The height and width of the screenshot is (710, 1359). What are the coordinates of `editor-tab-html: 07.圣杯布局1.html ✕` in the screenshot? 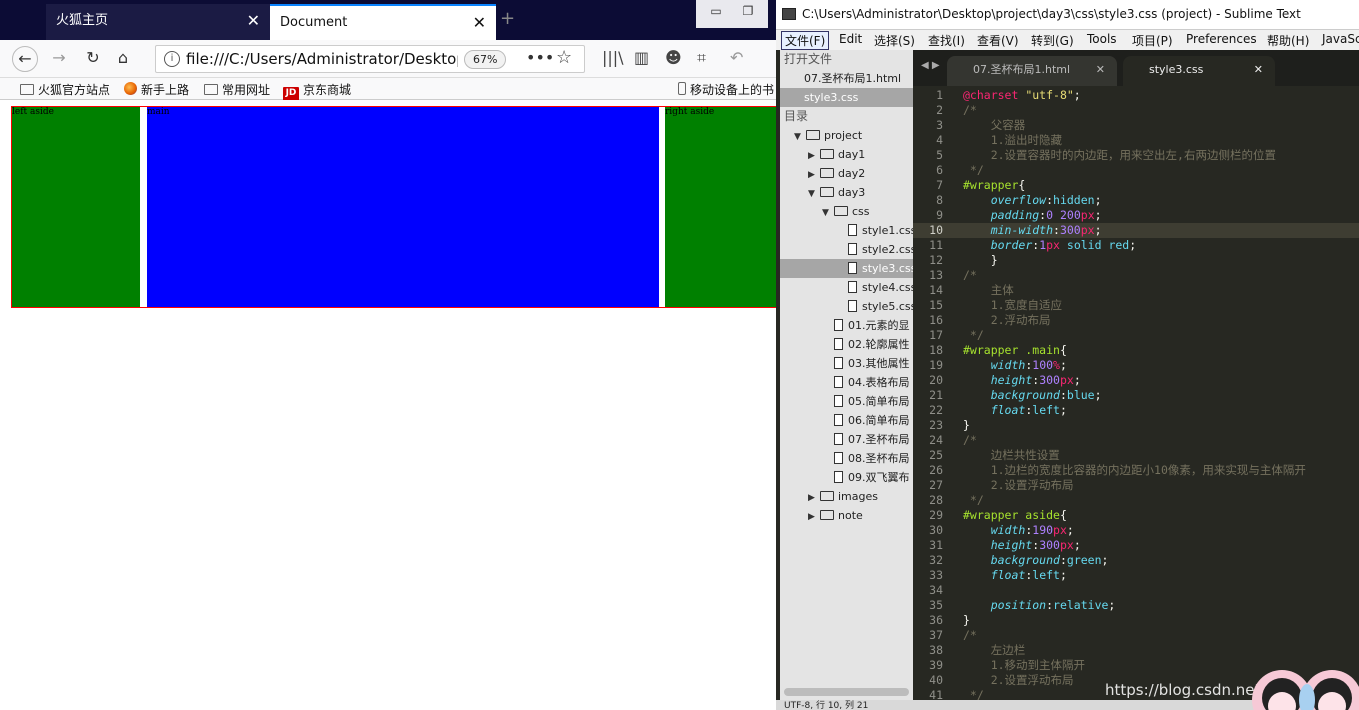 It's located at (1032, 71).